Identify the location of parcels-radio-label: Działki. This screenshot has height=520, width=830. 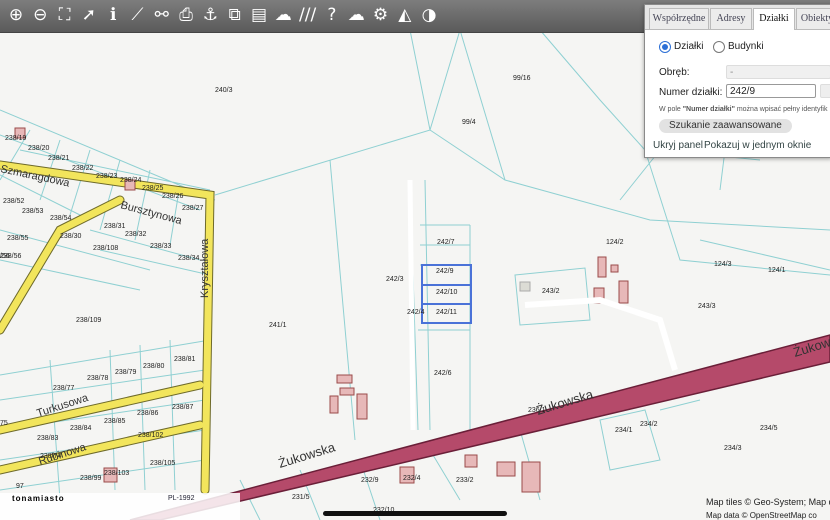
(688, 46).